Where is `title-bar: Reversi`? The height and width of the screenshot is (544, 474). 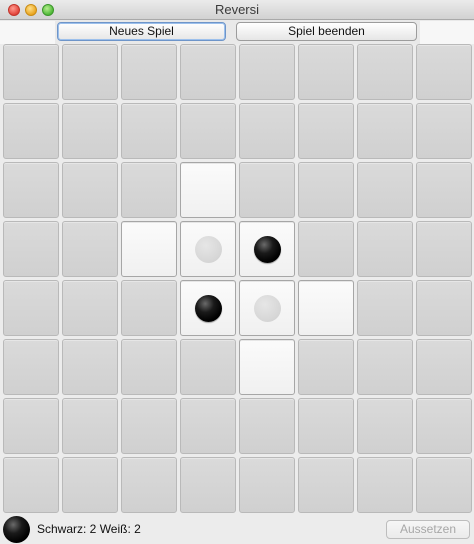
title-bar: Reversi is located at coordinates (237, 10).